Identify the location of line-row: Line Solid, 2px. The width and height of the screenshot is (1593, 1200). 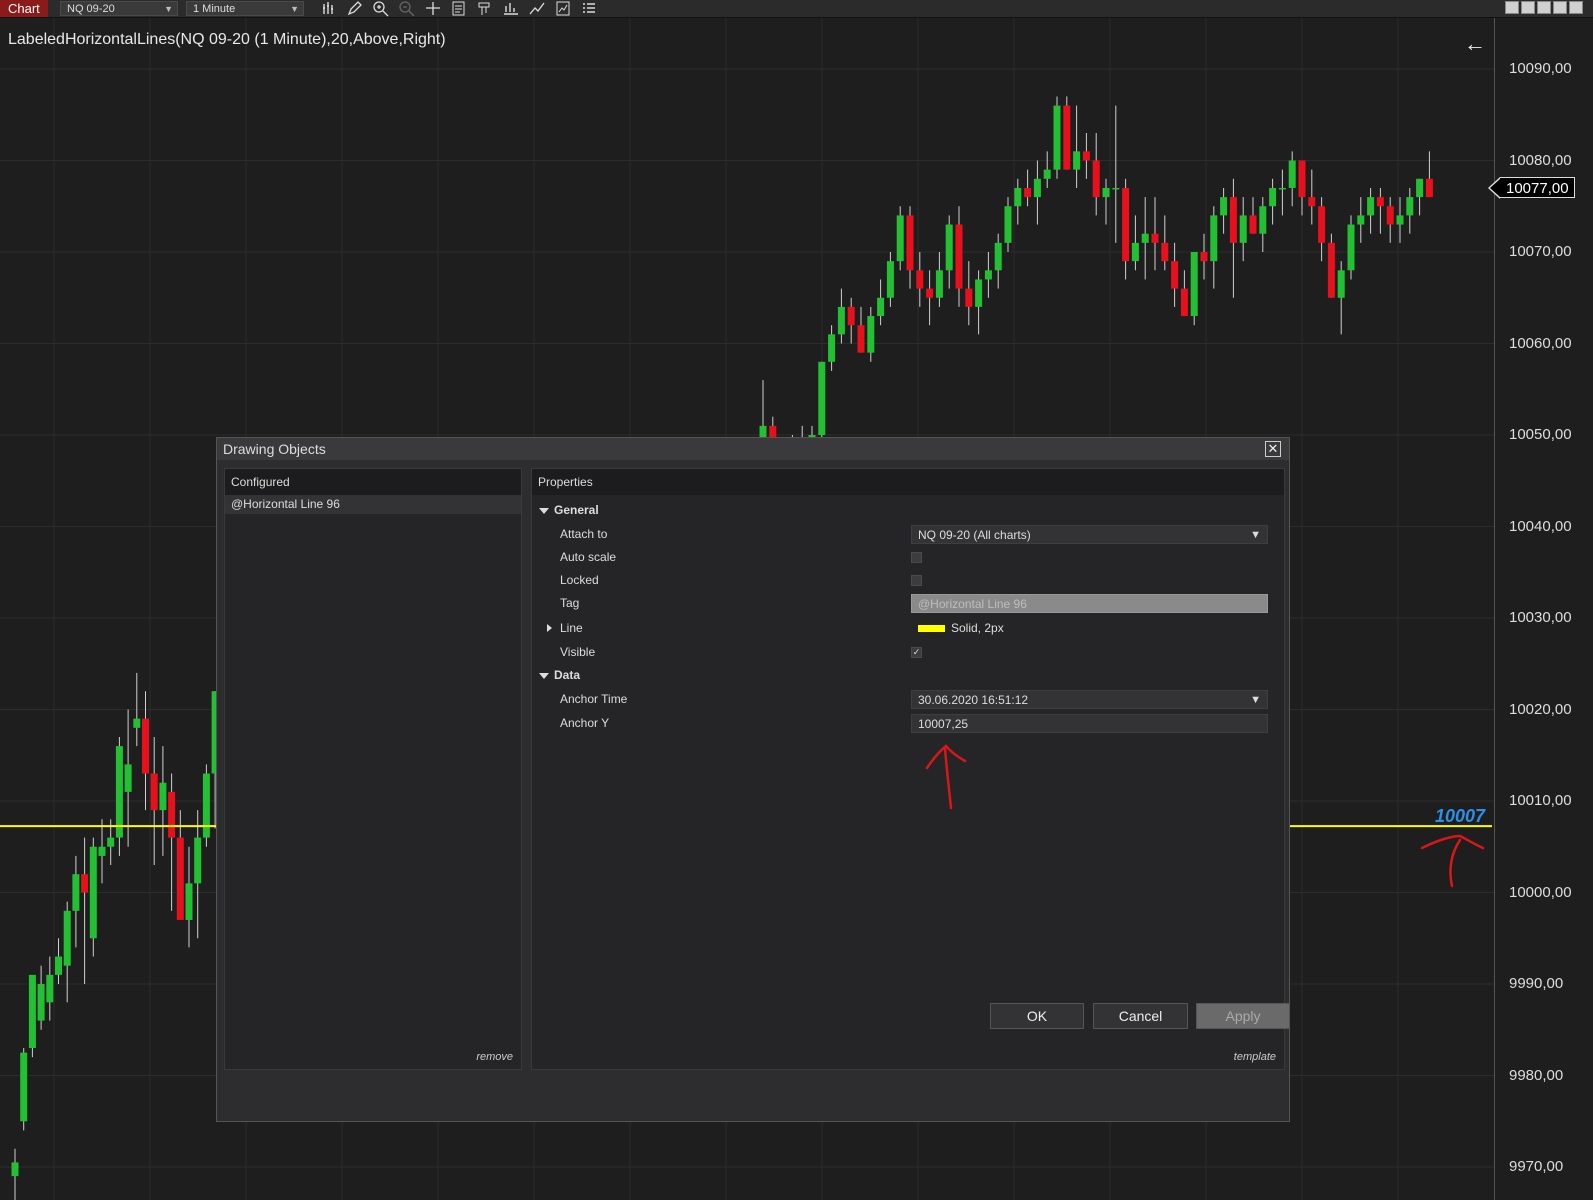
(908, 628).